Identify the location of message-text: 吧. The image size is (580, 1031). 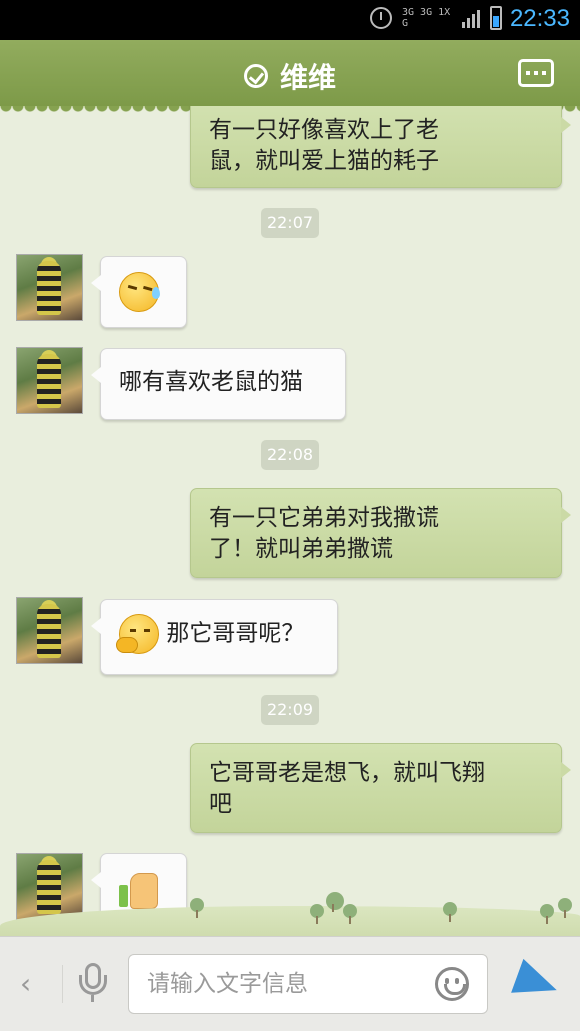
(220, 804).